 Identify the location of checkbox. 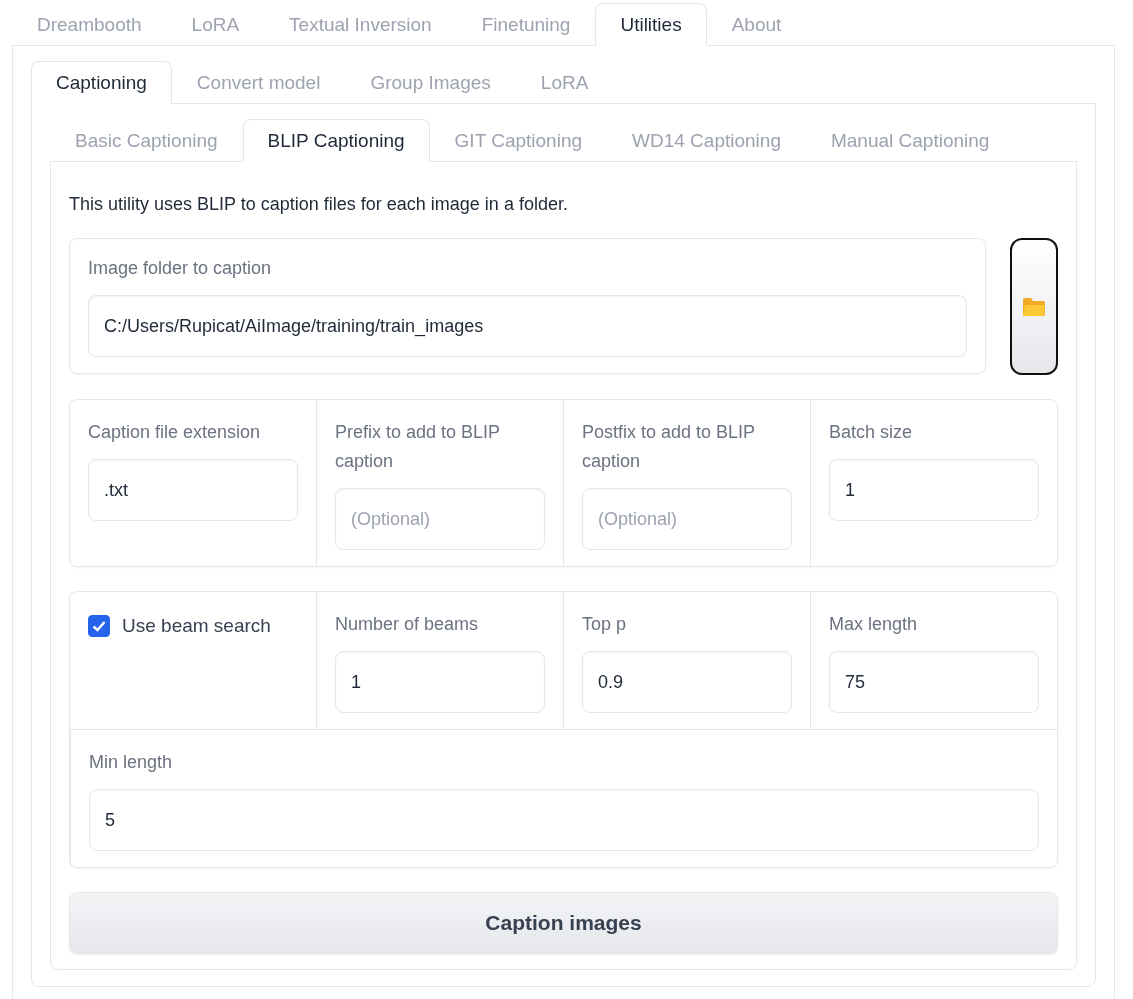
(99, 626).